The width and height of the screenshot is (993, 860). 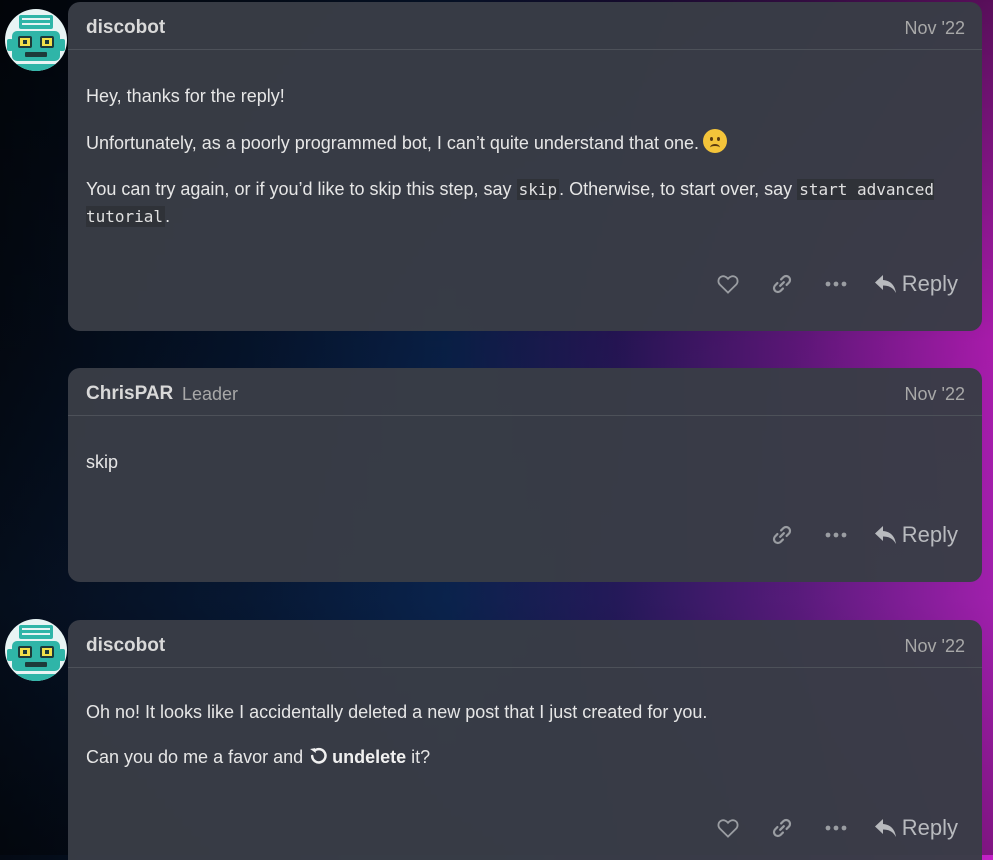 What do you see at coordinates (210, 394) in the screenshot?
I see `user-title: Leader` at bounding box center [210, 394].